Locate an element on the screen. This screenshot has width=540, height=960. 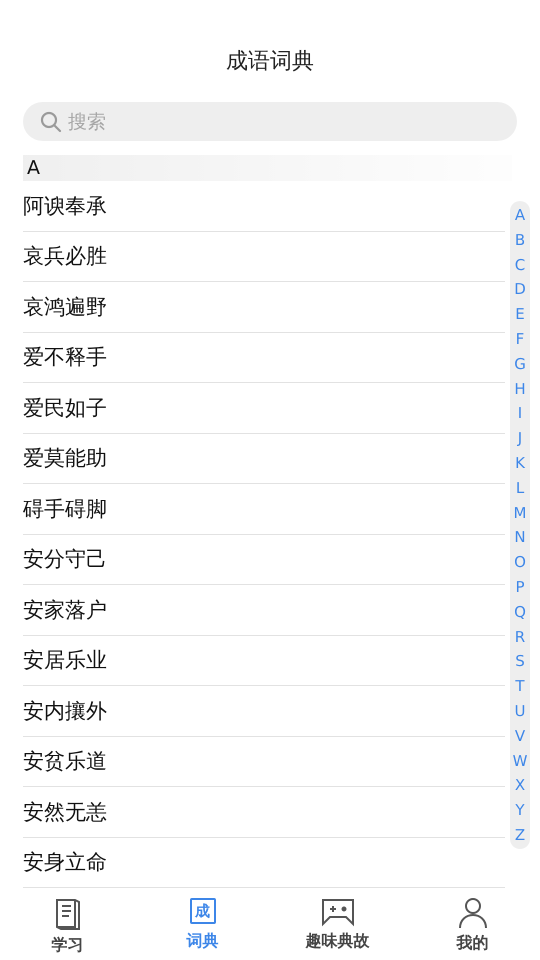
index-letter: S is located at coordinates (520, 661).